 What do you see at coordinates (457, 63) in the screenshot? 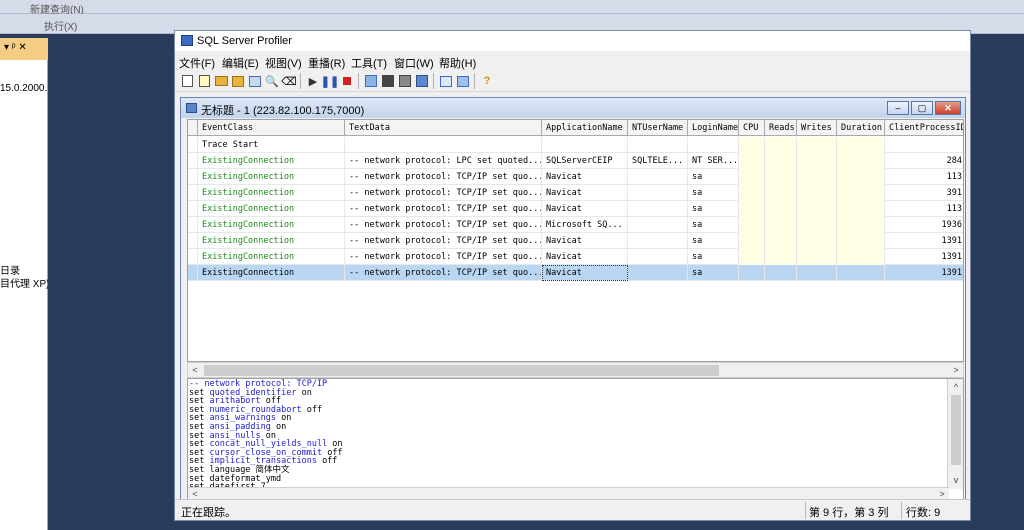
I see `menu-help: 帮助(H)` at bounding box center [457, 63].